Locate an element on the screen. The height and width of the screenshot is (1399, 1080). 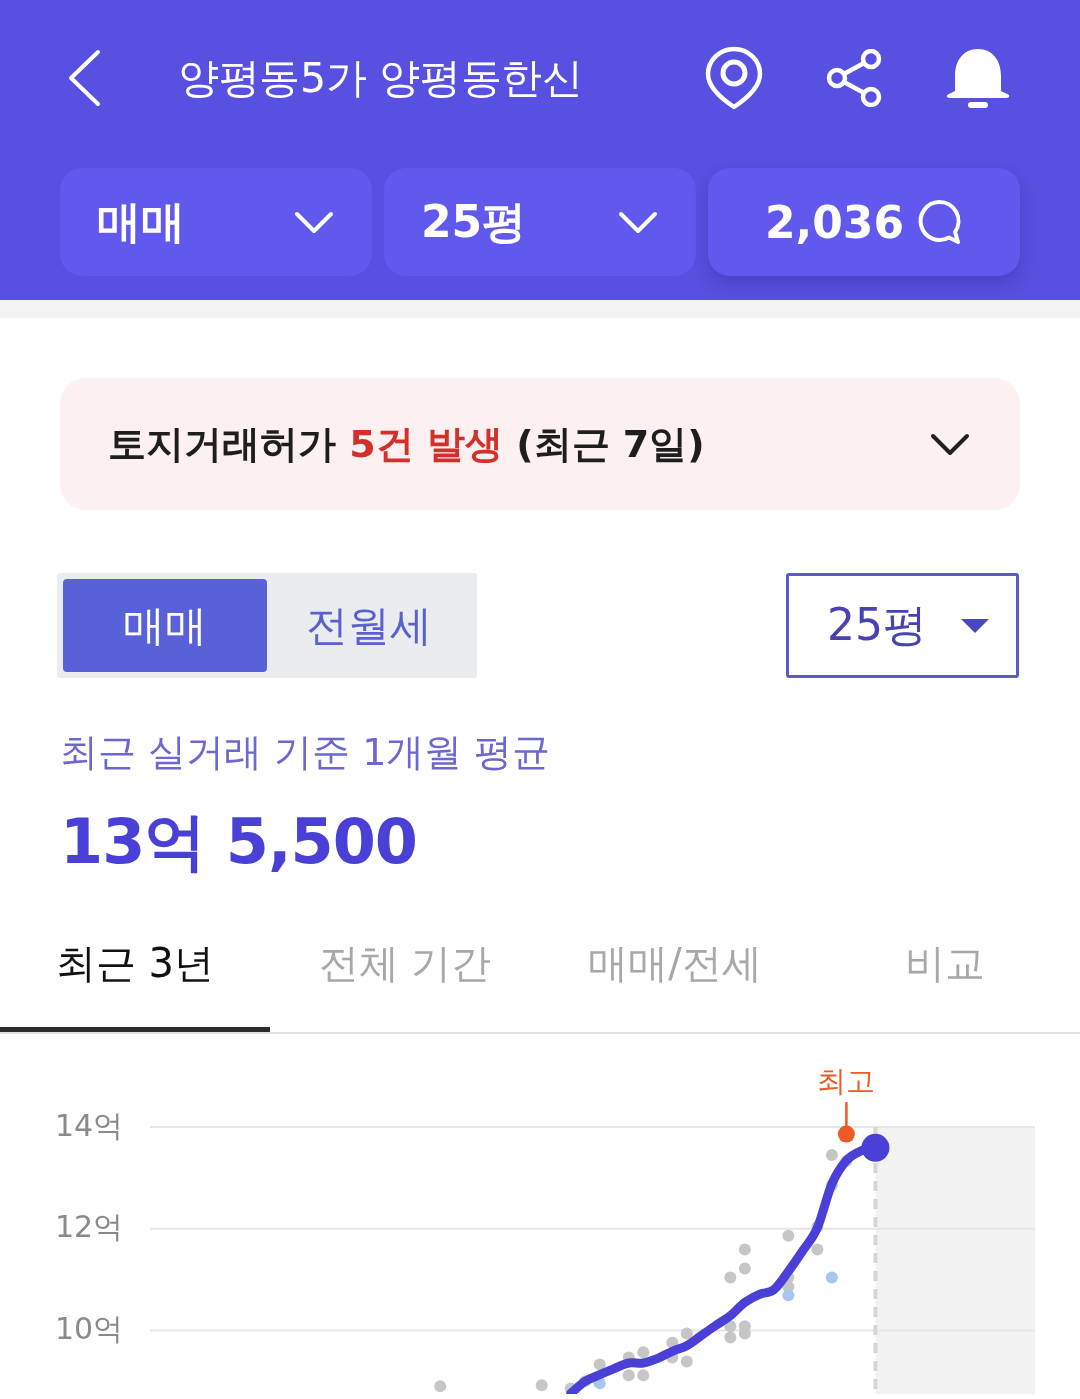
map-pin-icon is located at coordinates (734, 78).